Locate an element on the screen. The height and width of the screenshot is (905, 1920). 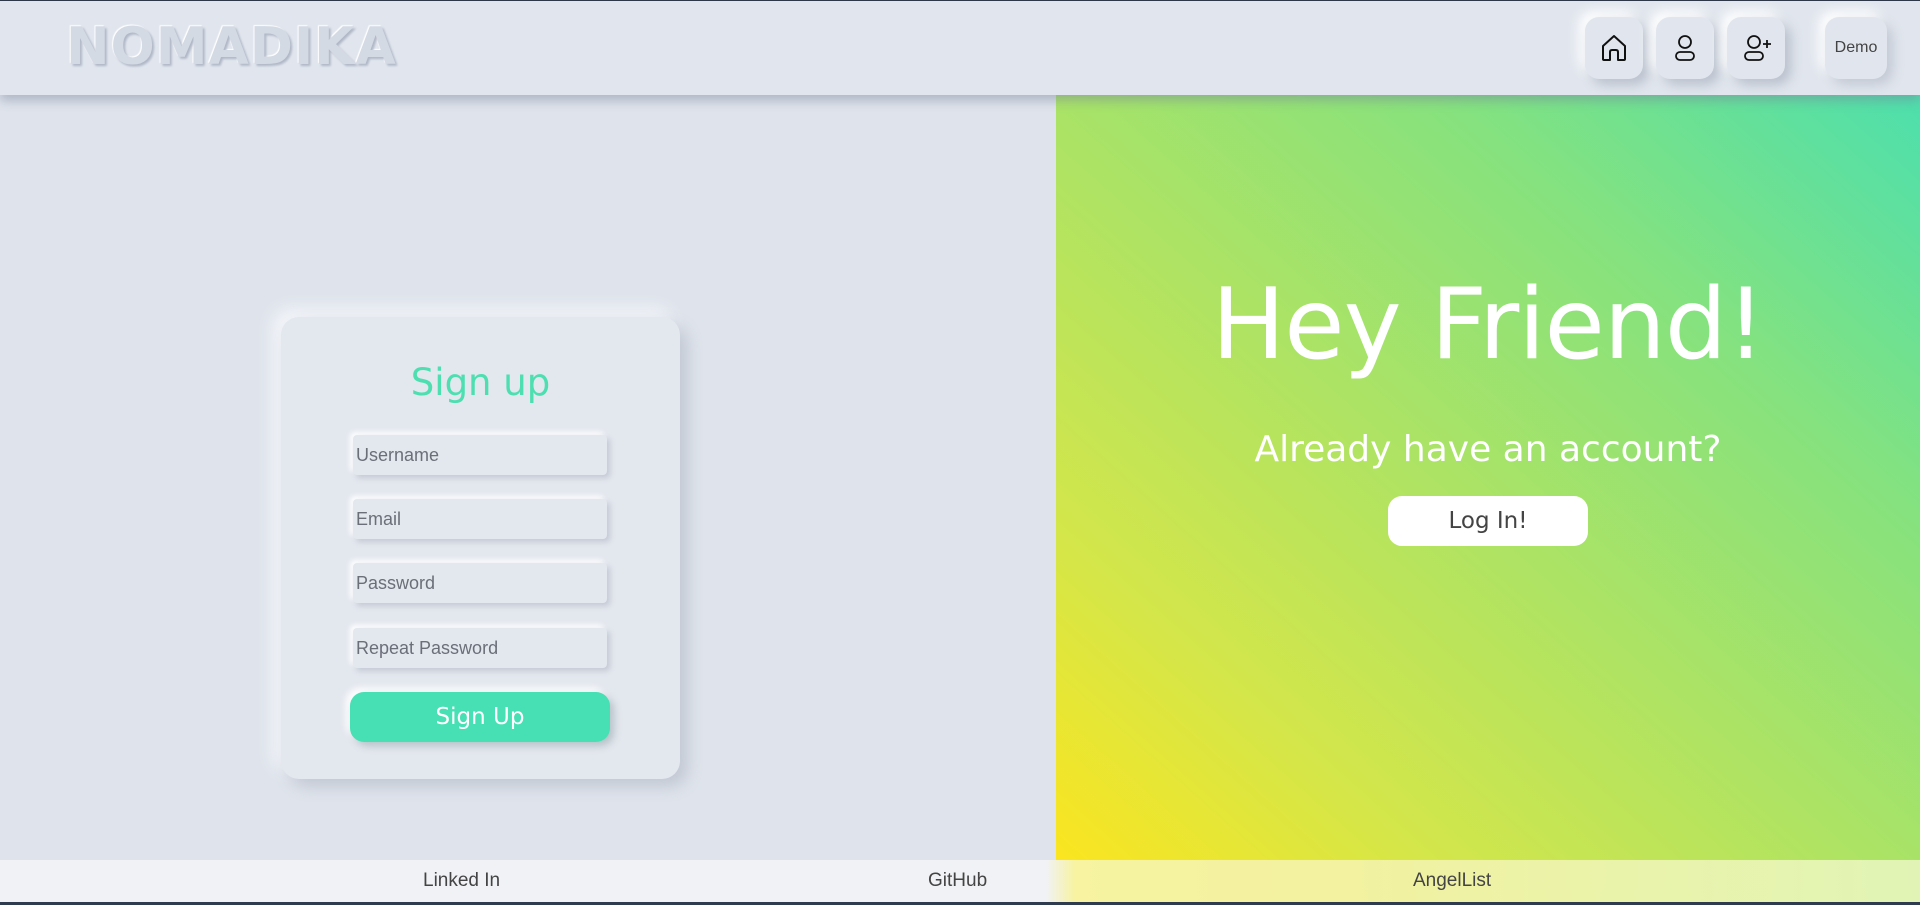
hero-subtitle: Already have an account? is located at coordinates (1488, 449).